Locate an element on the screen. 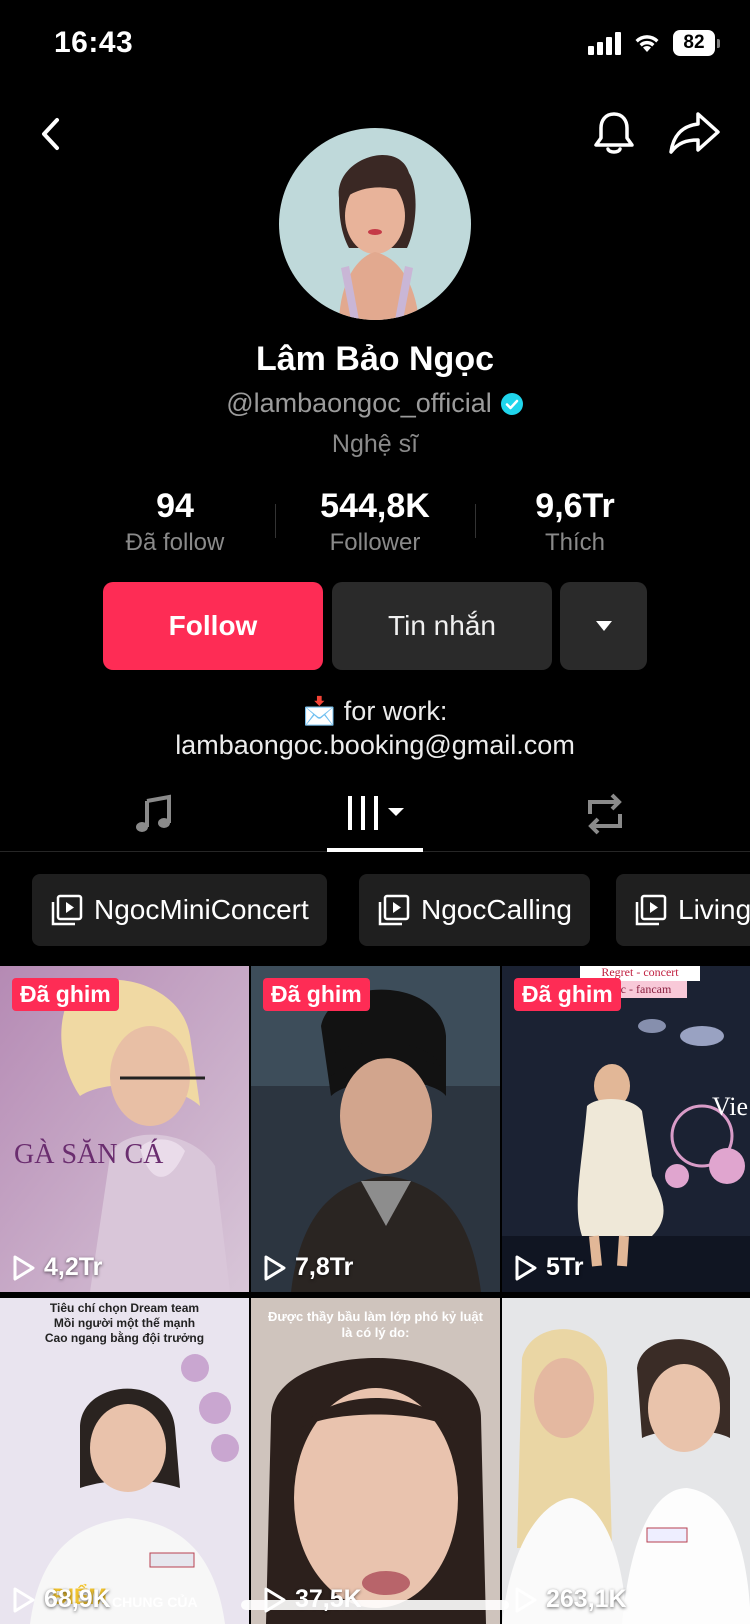 The height and width of the screenshot is (1624, 750). profile-tabs is located at coordinates (375, 811).